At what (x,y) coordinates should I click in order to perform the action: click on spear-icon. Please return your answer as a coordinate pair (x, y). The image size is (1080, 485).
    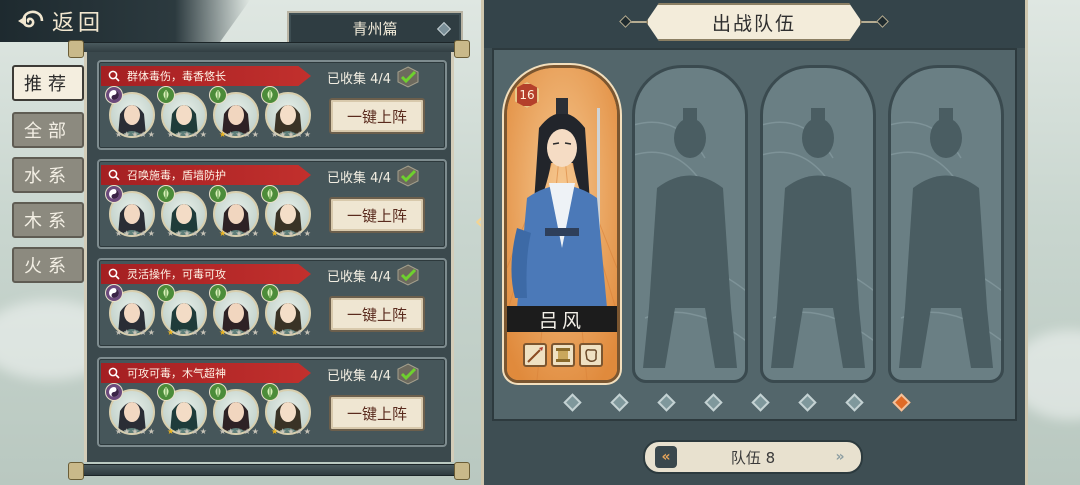
    Looking at the image, I should click on (535, 355).